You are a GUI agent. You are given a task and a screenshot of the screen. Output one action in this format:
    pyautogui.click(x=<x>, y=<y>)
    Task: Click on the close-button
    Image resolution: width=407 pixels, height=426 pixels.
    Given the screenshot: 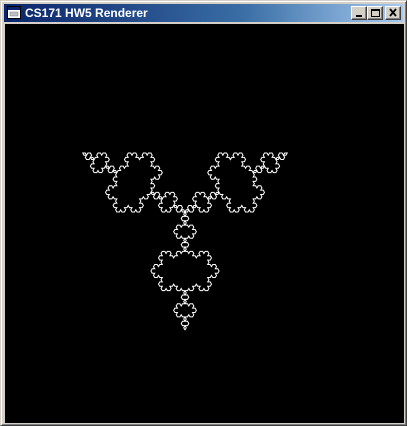 What is the action you would take?
    pyautogui.click(x=393, y=13)
    